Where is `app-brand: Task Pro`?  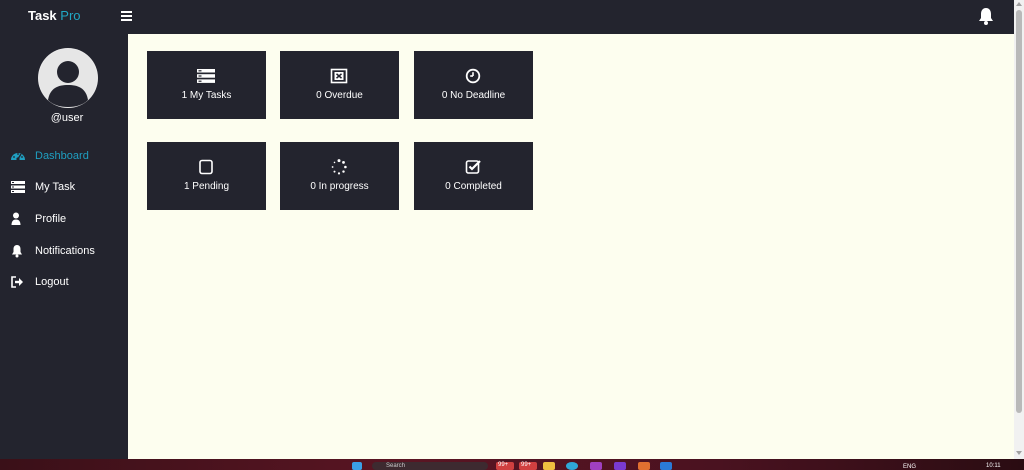 app-brand: Task Pro is located at coordinates (54, 15).